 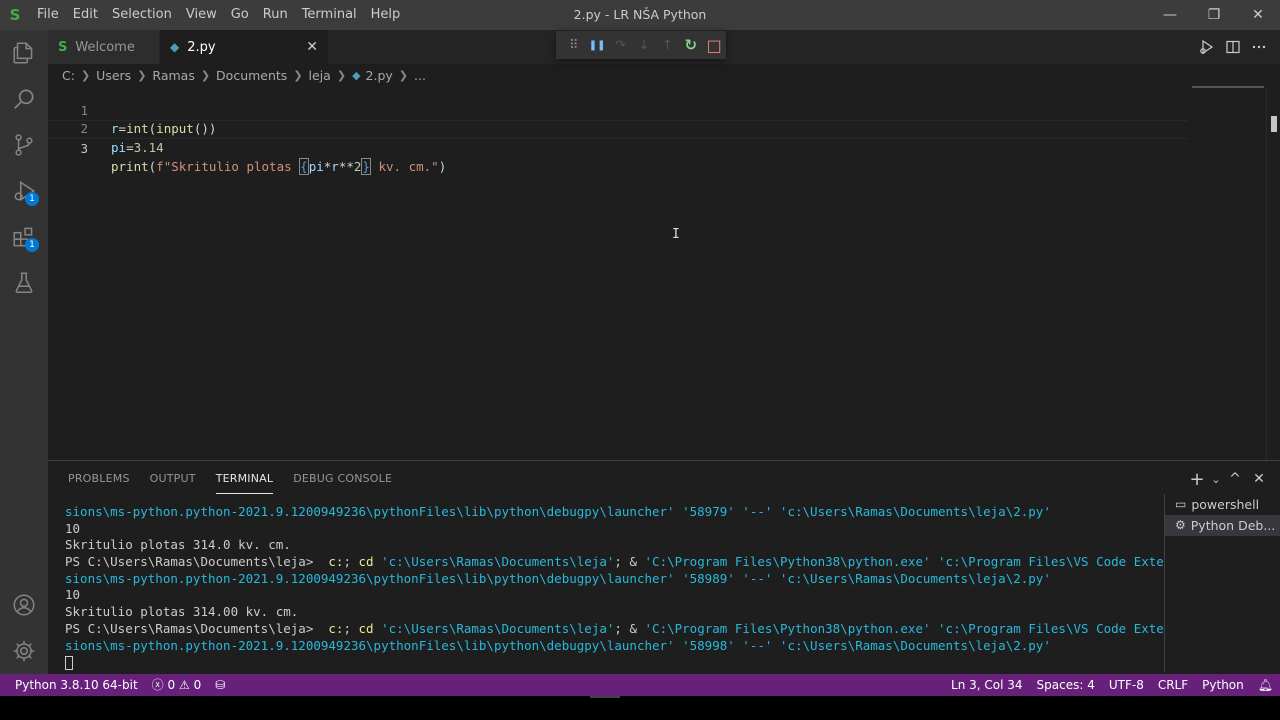 What do you see at coordinates (1235, 479) in the screenshot?
I see `maximize-panel-button: ^` at bounding box center [1235, 479].